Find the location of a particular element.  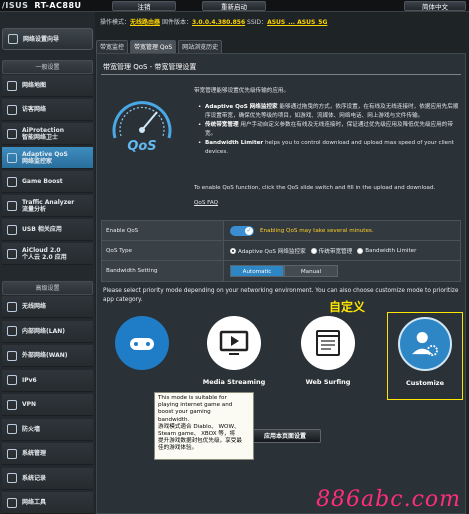

page-title: 带宽管理 QoS - 带宽管理设置 is located at coordinates (150, 67).